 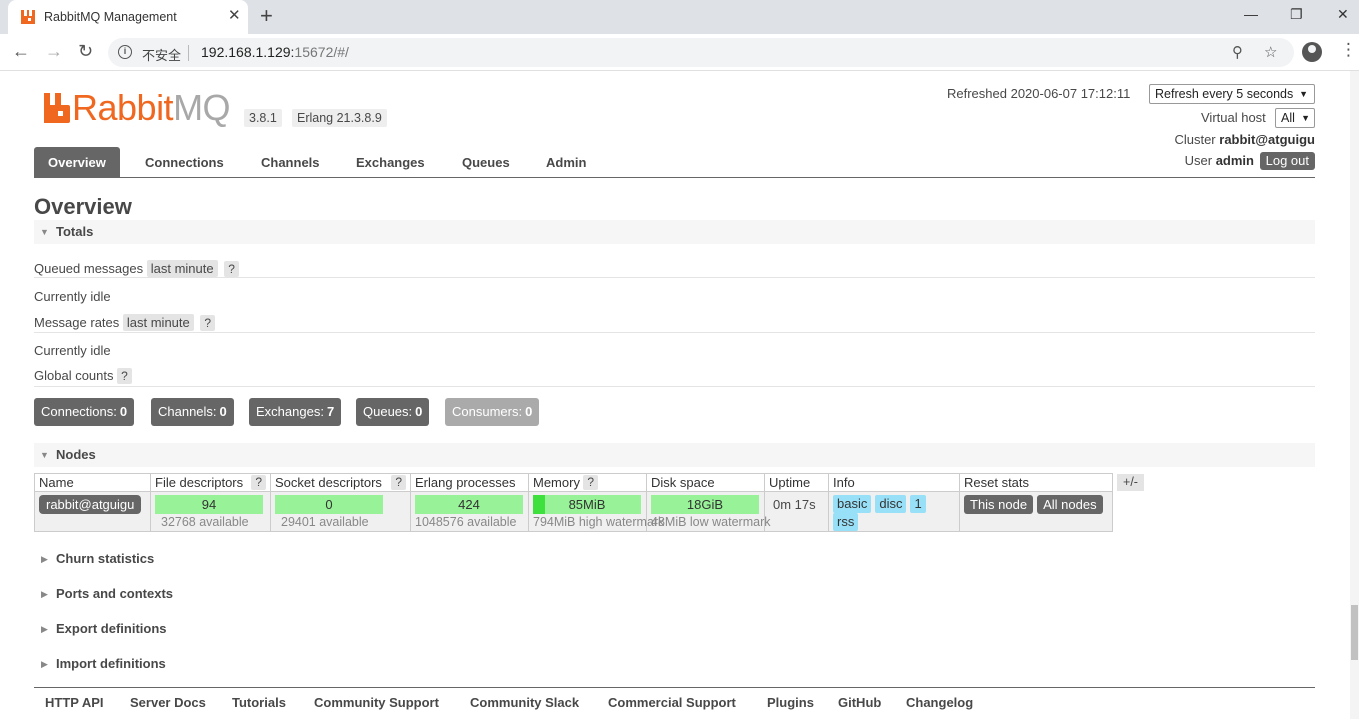 I want to click on col-header-socket-descriptors-label: Socket descriptors, so click(x=328, y=482).